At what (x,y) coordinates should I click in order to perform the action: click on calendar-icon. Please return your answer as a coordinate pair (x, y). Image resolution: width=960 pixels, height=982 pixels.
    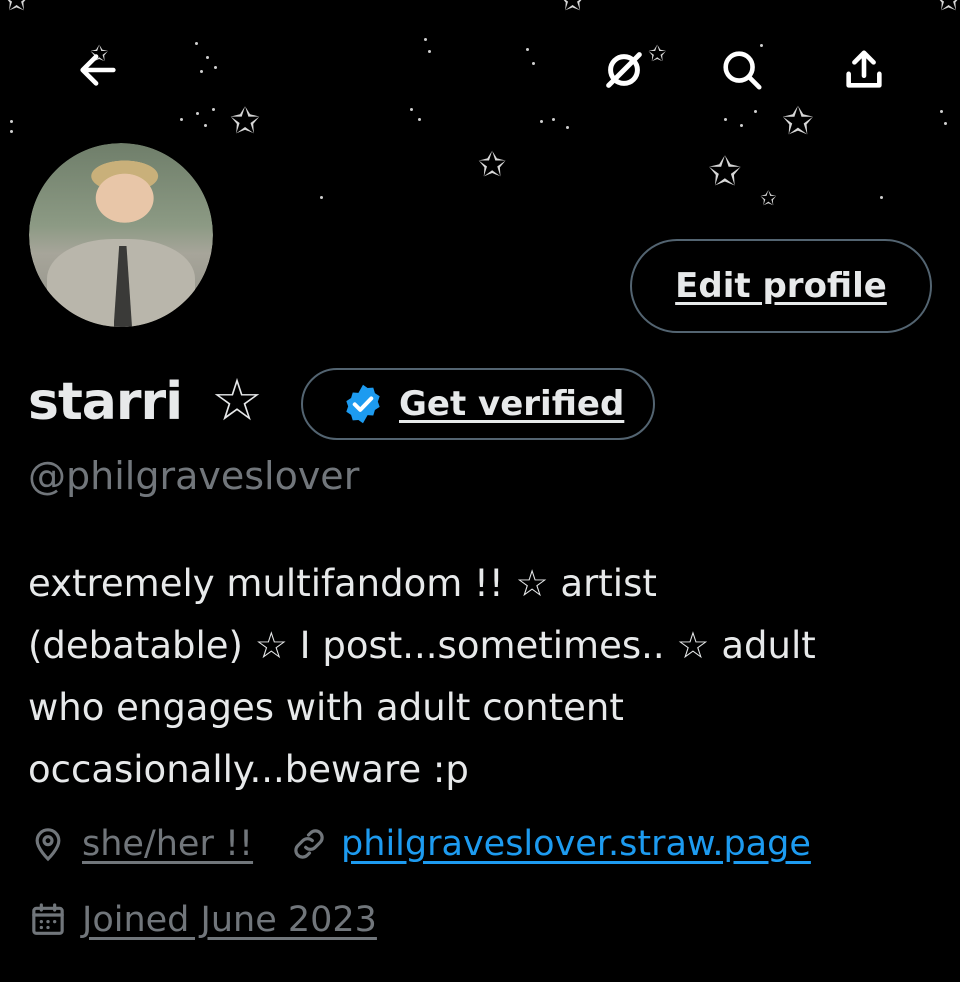
    Looking at the image, I should click on (48, 919).